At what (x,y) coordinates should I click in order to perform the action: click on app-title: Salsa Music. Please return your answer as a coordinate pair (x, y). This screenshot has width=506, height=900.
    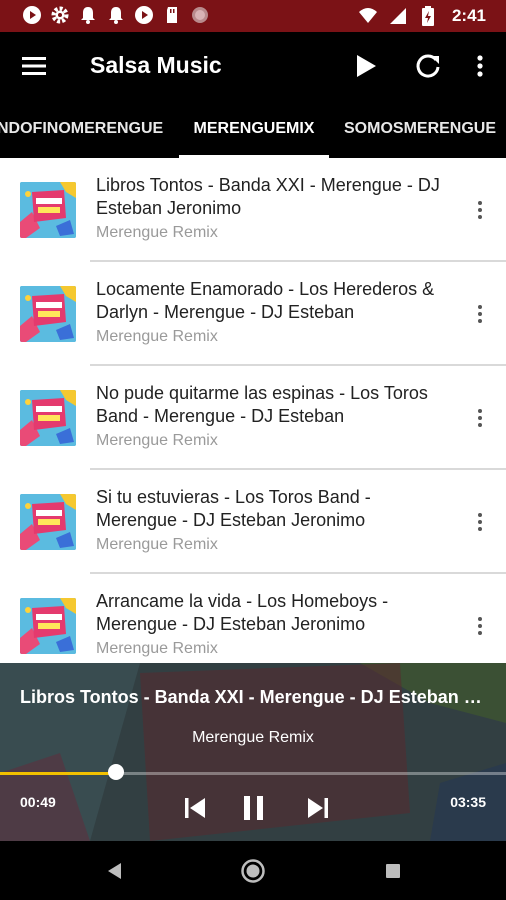
    Looking at the image, I should click on (156, 65).